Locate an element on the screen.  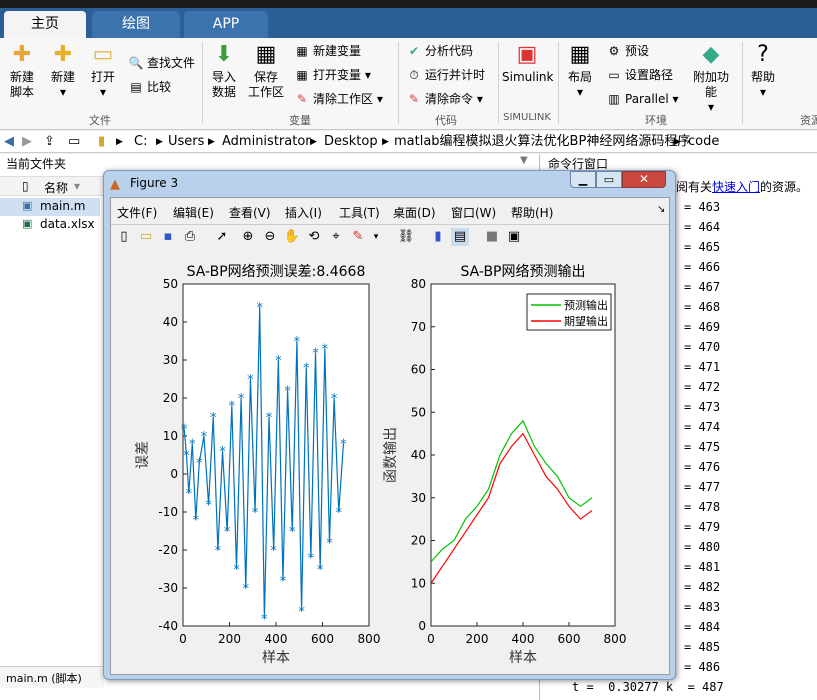
clear-commands-button: ✎ 清除命令 ▾ is located at coordinates (444, 99).